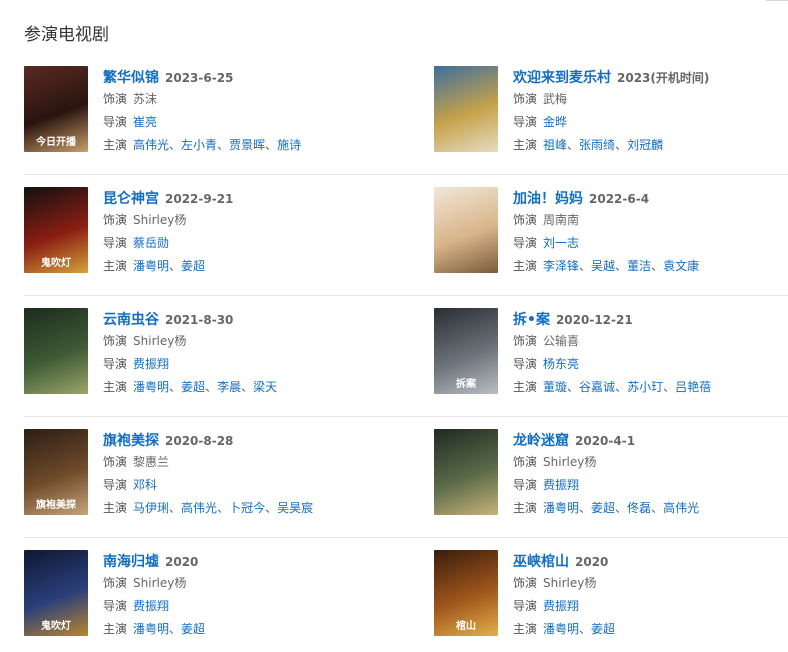 The width and height of the screenshot is (788, 652). I want to click on cast-link: 谷嘉诚, so click(597, 387).